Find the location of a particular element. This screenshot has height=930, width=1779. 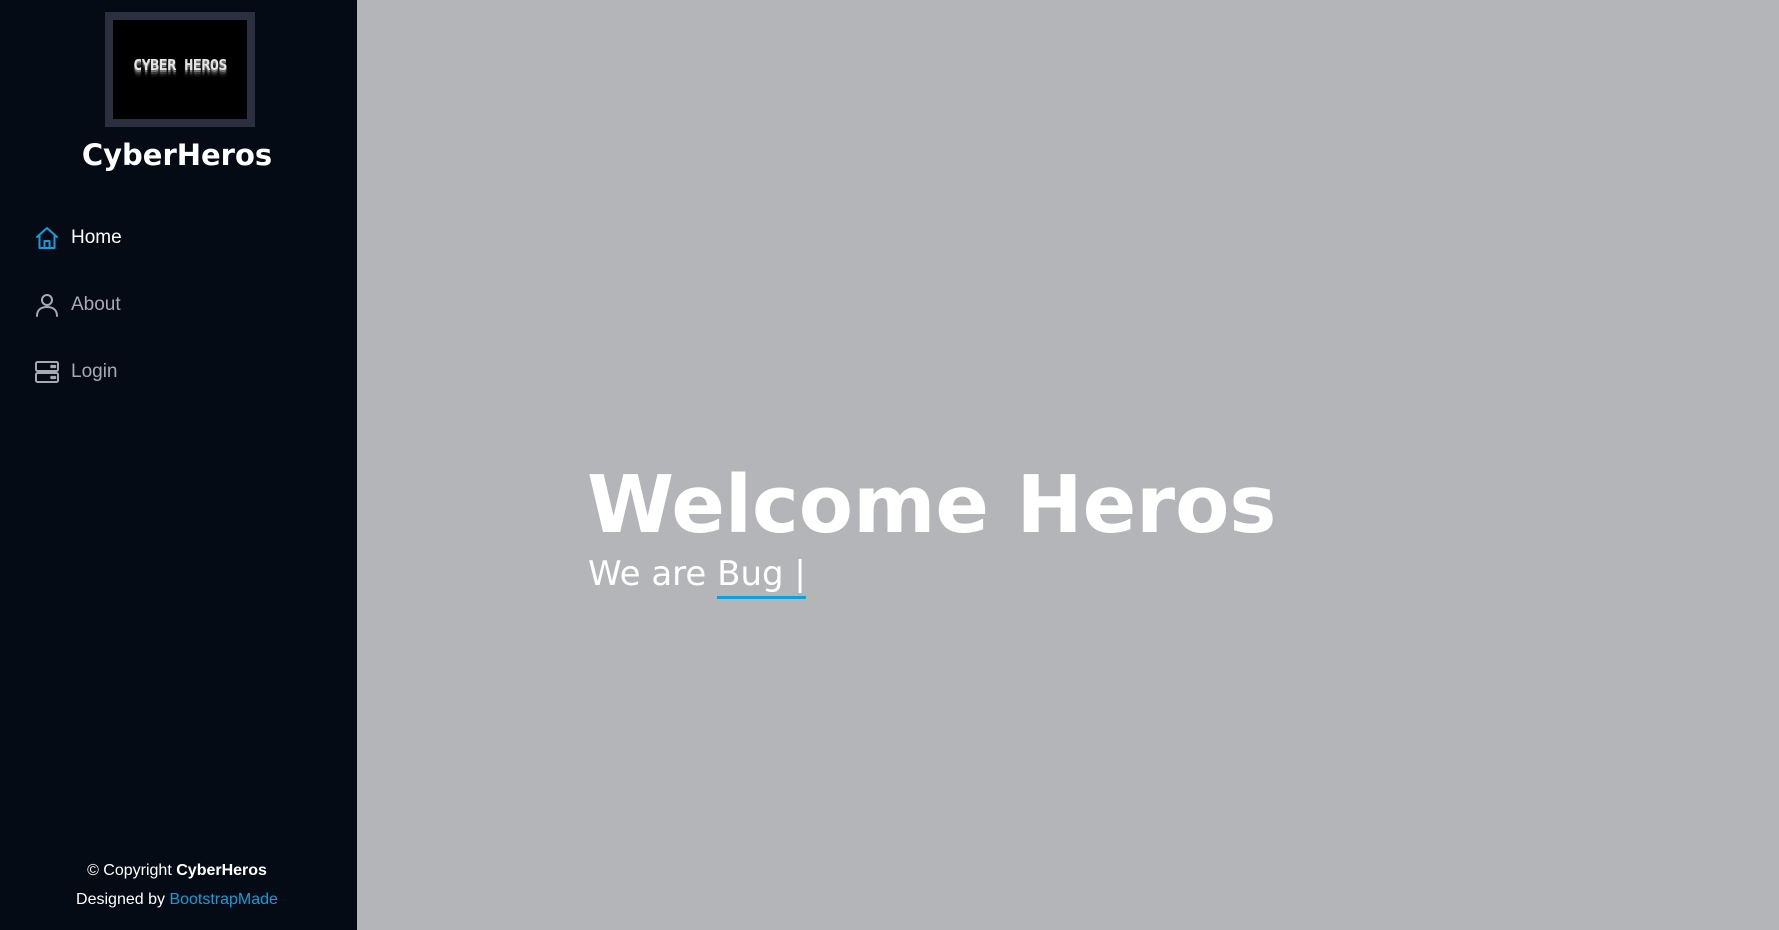

bootstrapmade-link: BootstrapMade is located at coordinates (223, 899).